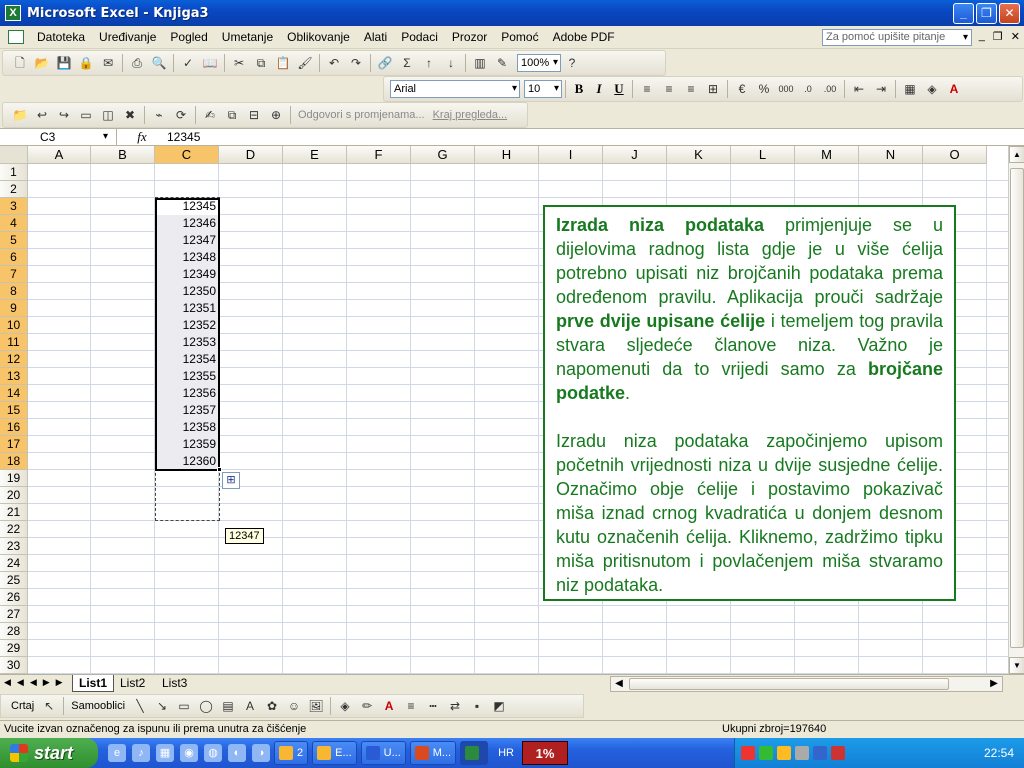  Describe the element at coordinates (345, 706) in the screenshot. I see `fill-color-draw-icon: ◈` at that location.